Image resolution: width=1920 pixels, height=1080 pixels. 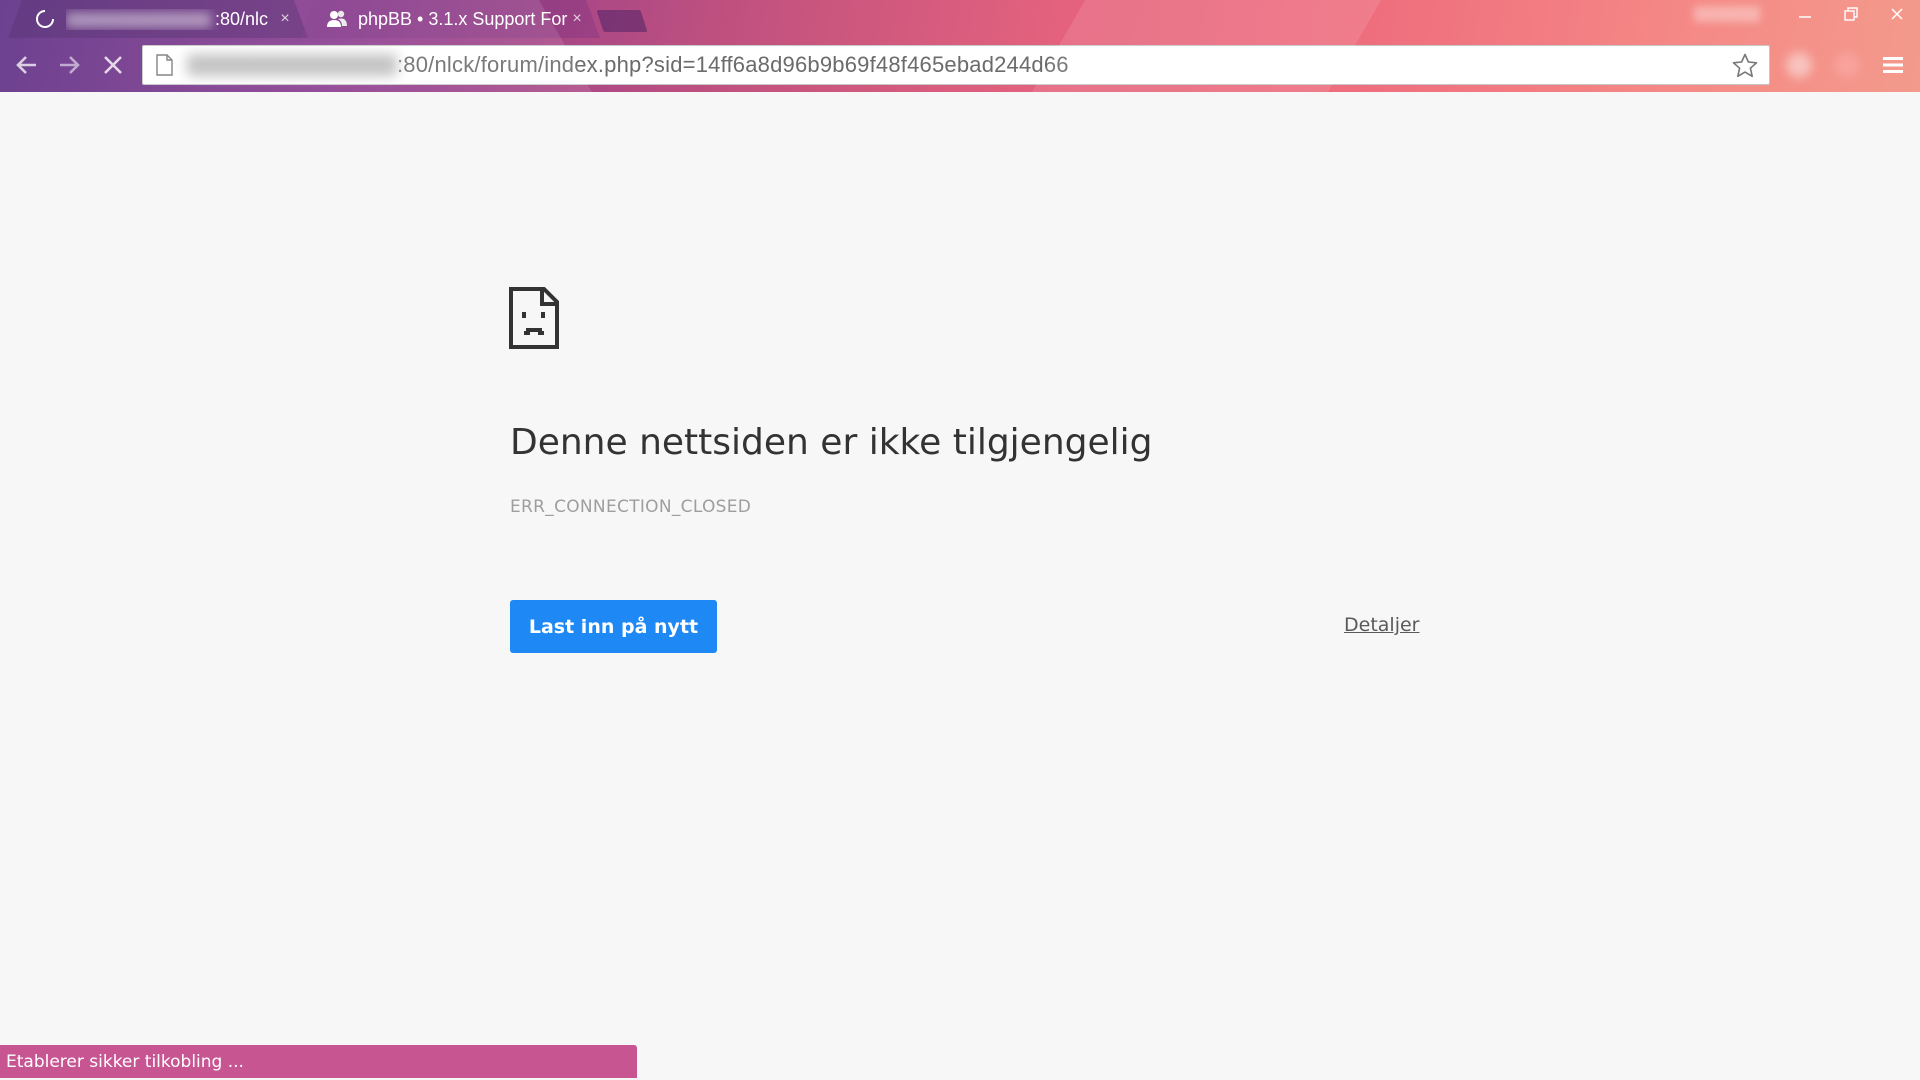 I want to click on tab-strip: :80/nlc × phpBB • 3.1.x Support For ×, so click(x=850, y=19).